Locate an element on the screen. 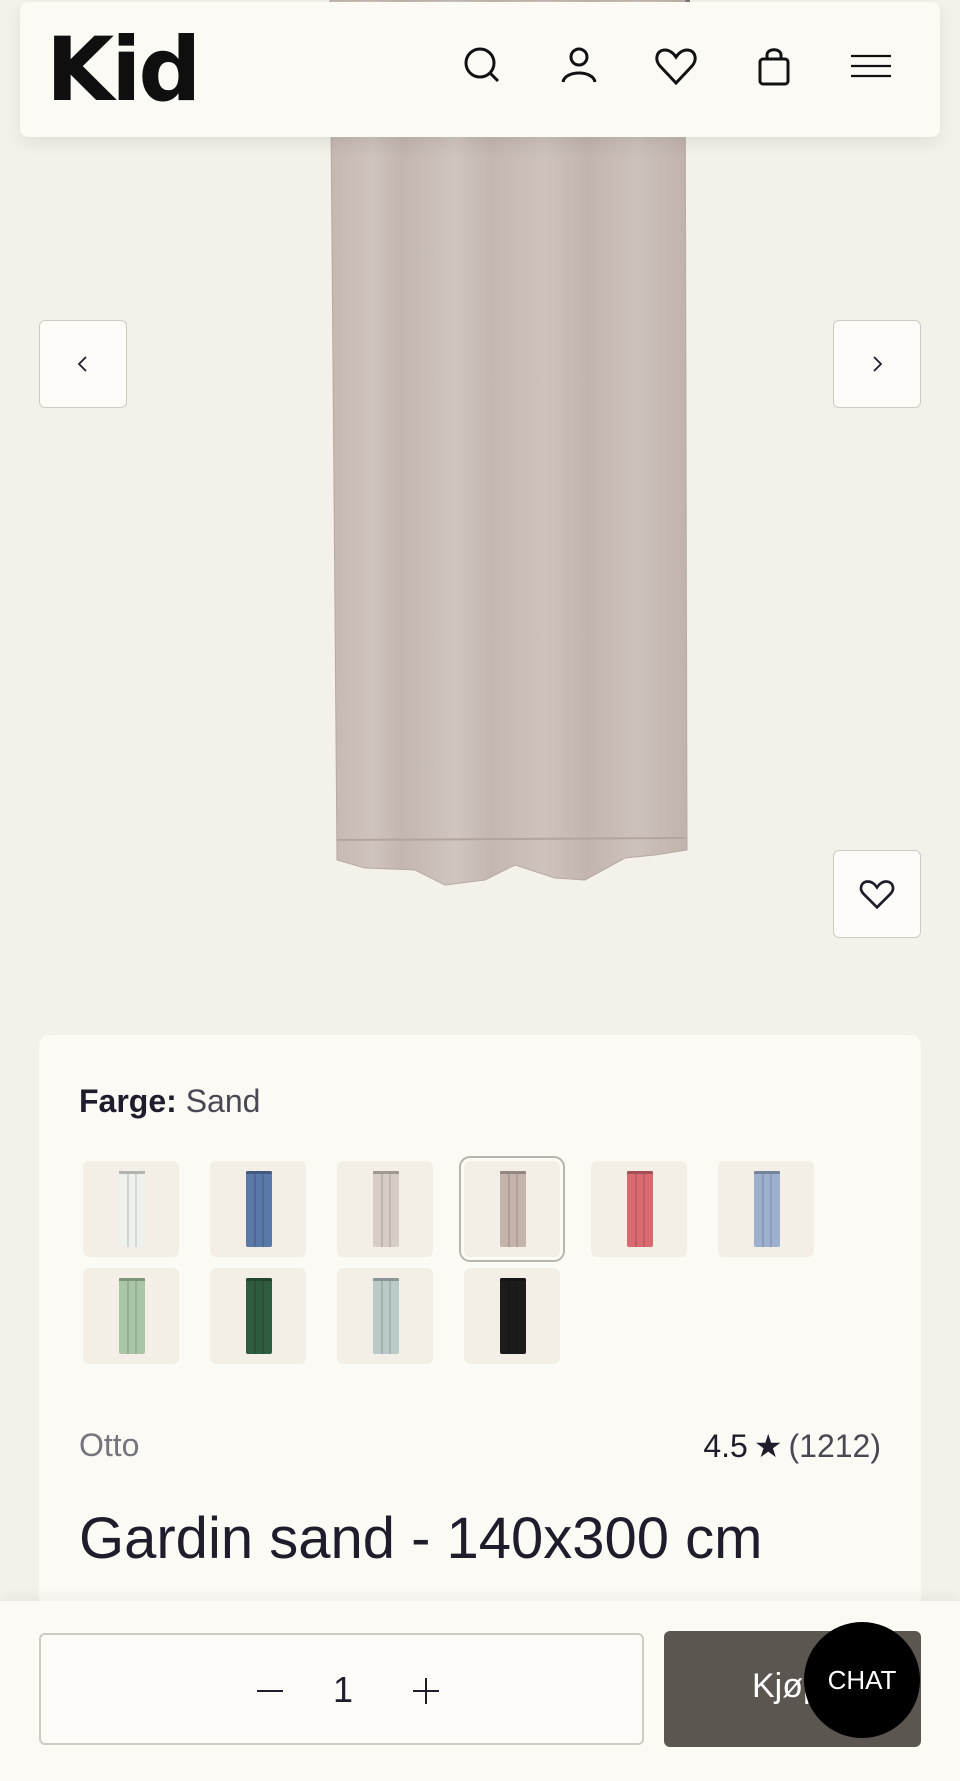 This screenshot has width=960, height=1781. star-icon: ★ is located at coordinates (768, 1446).